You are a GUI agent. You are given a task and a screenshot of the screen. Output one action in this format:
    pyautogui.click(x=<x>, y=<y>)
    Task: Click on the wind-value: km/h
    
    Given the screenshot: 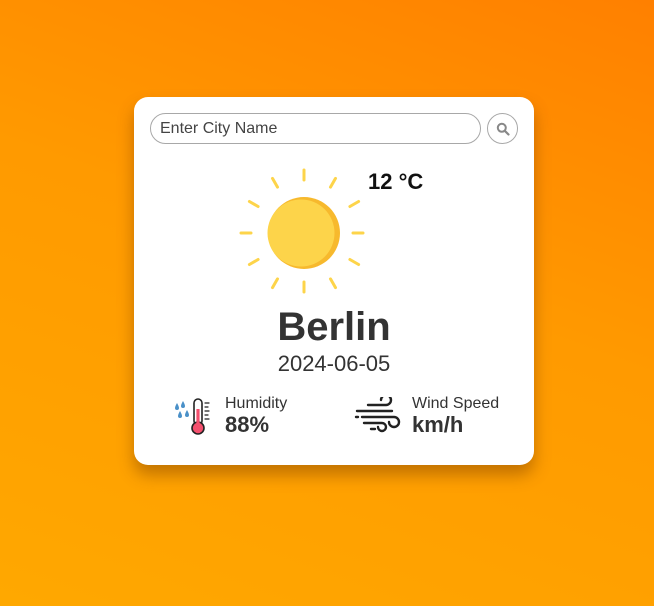 What is the action you would take?
    pyautogui.click(x=438, y=424)
    